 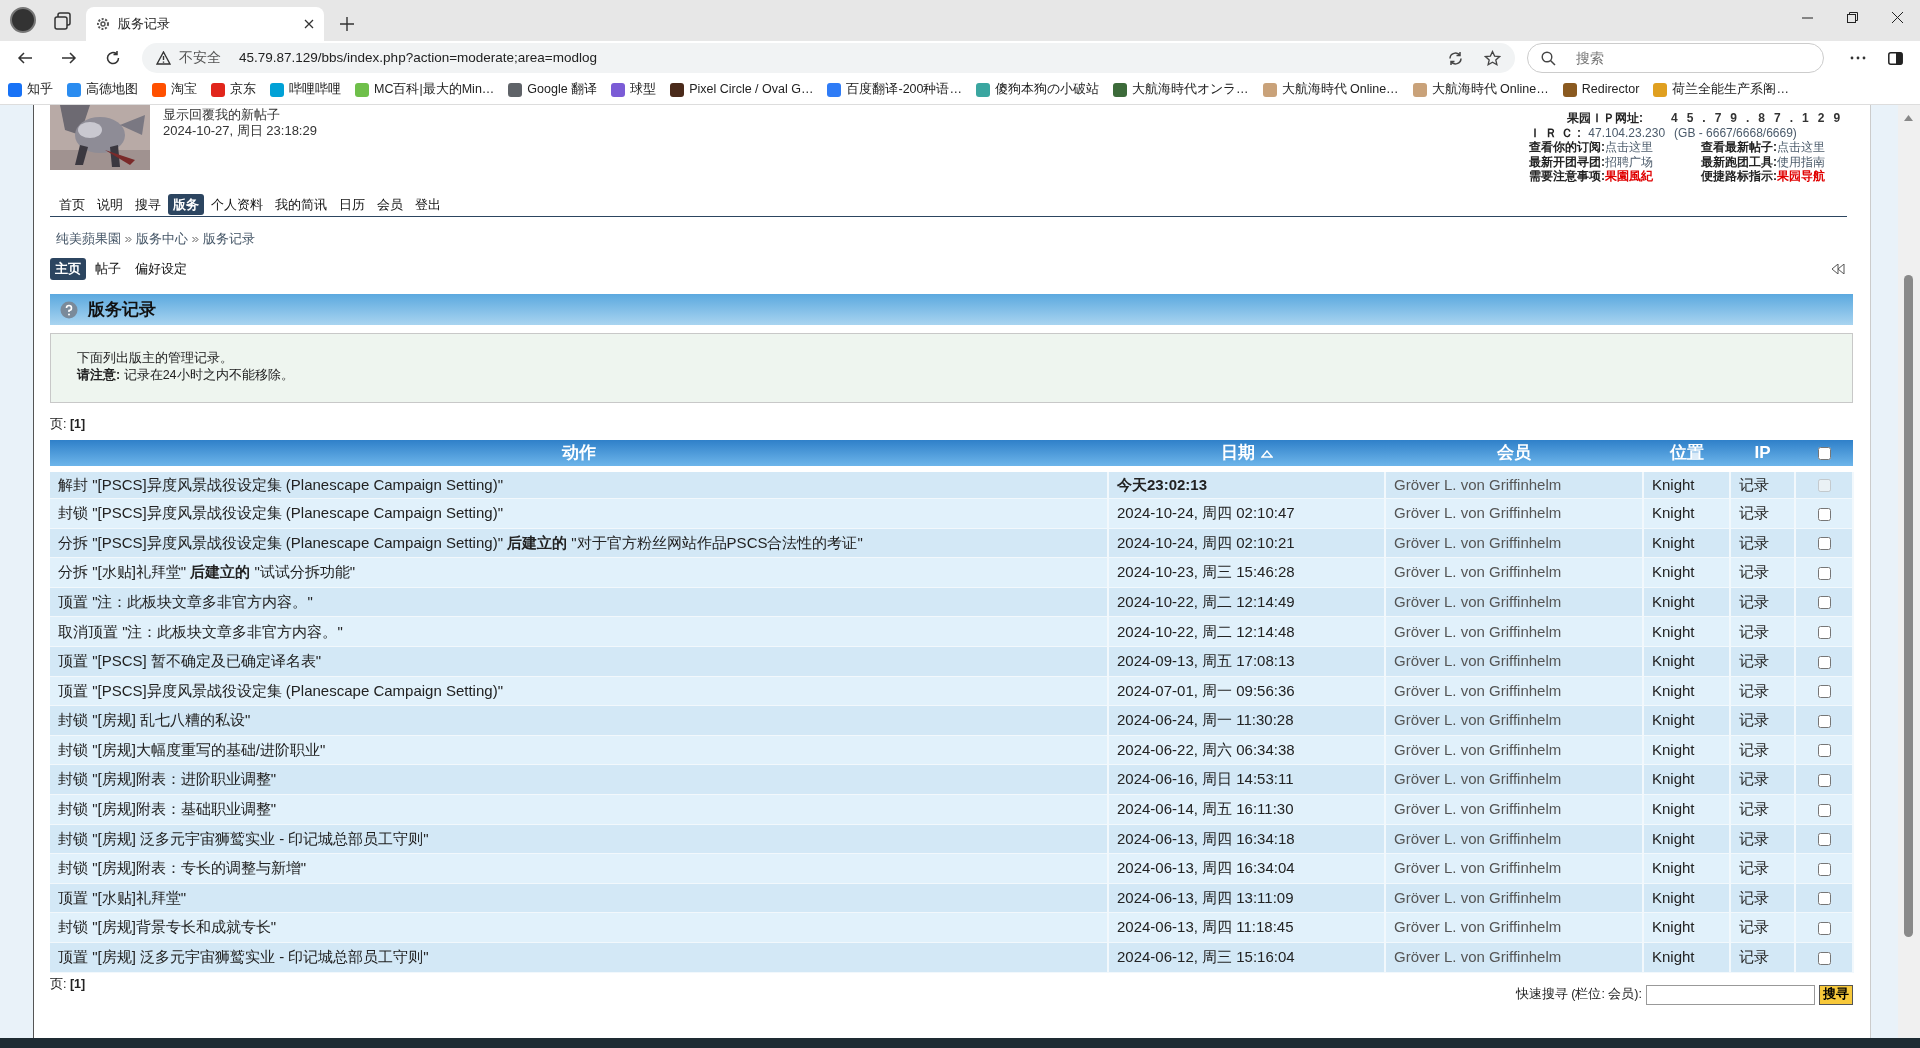 What do you see at coordinates (1629, 161) in the screenshot?
I see `info-link: 招聘广场` at bounding box center [1629, 161].